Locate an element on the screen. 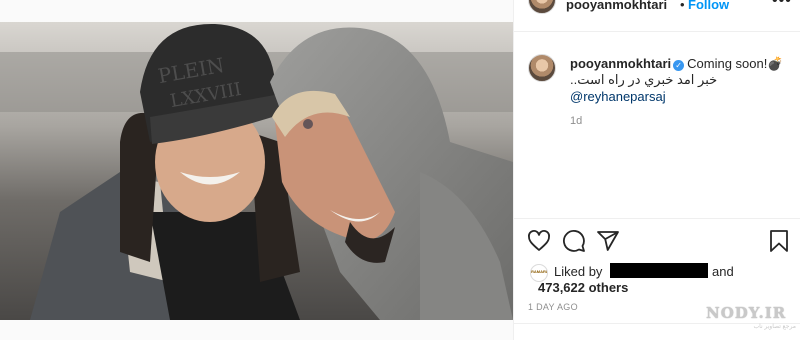 This screenshot has width=800, height=340. caption-line: pooyanmokhtari ✓ Coming soon!💣 is located at coordinates (677, 64).